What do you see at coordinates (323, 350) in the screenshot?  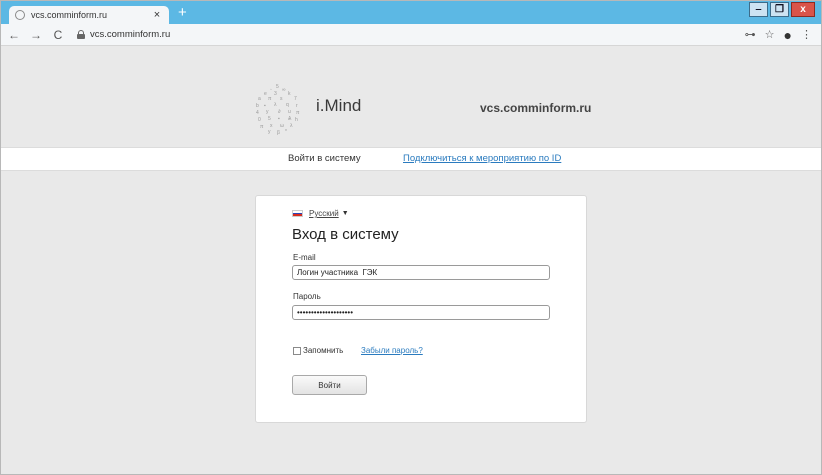 I see `remember-label: Запомнить` at bounding box center [323, 350].